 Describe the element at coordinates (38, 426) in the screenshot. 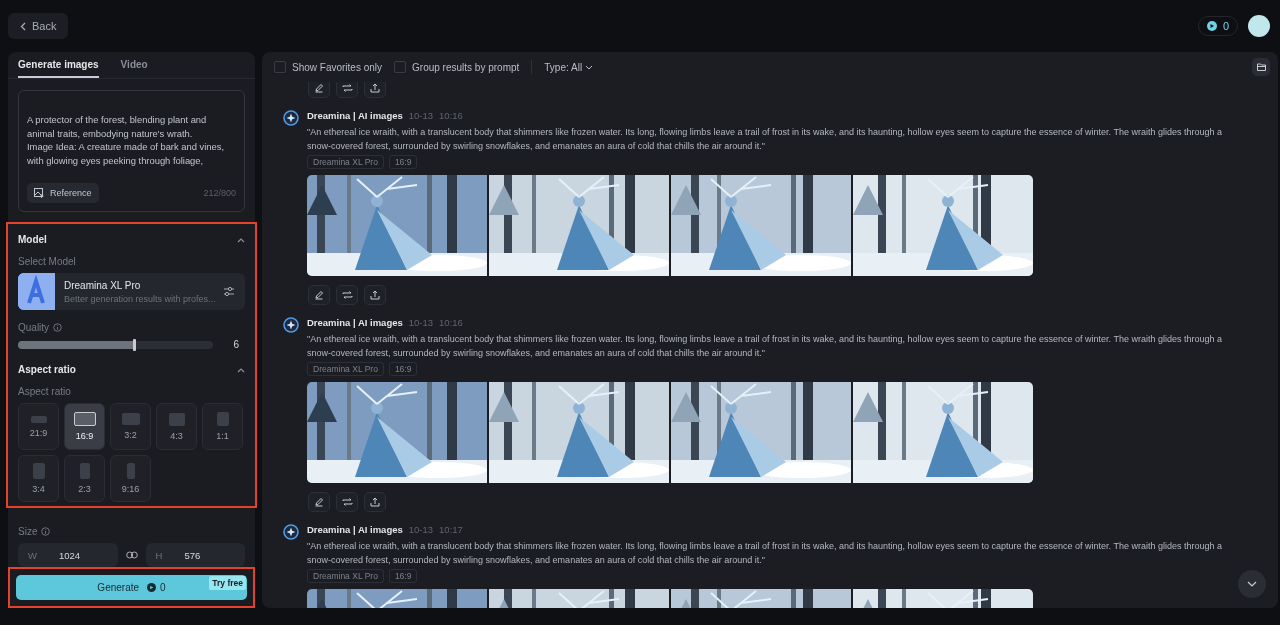

I see `aspect-ratio-option: 21:9` at that location.